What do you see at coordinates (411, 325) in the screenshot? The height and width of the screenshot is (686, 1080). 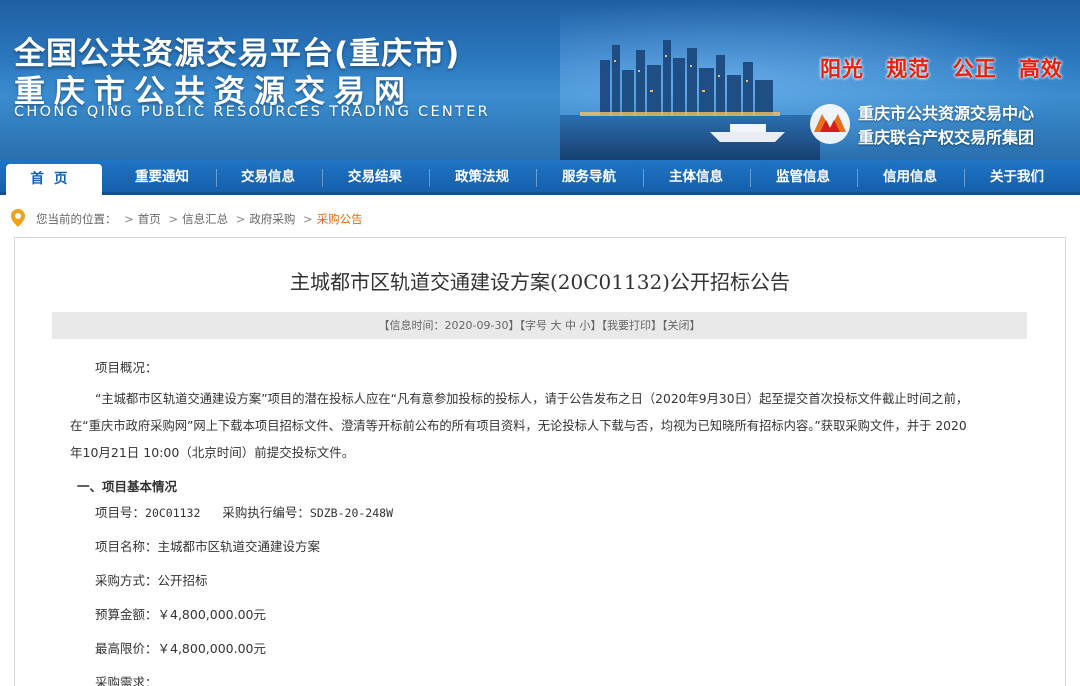 I see `info-time-label: 【信息时间：` at bounding box center [411, 325].